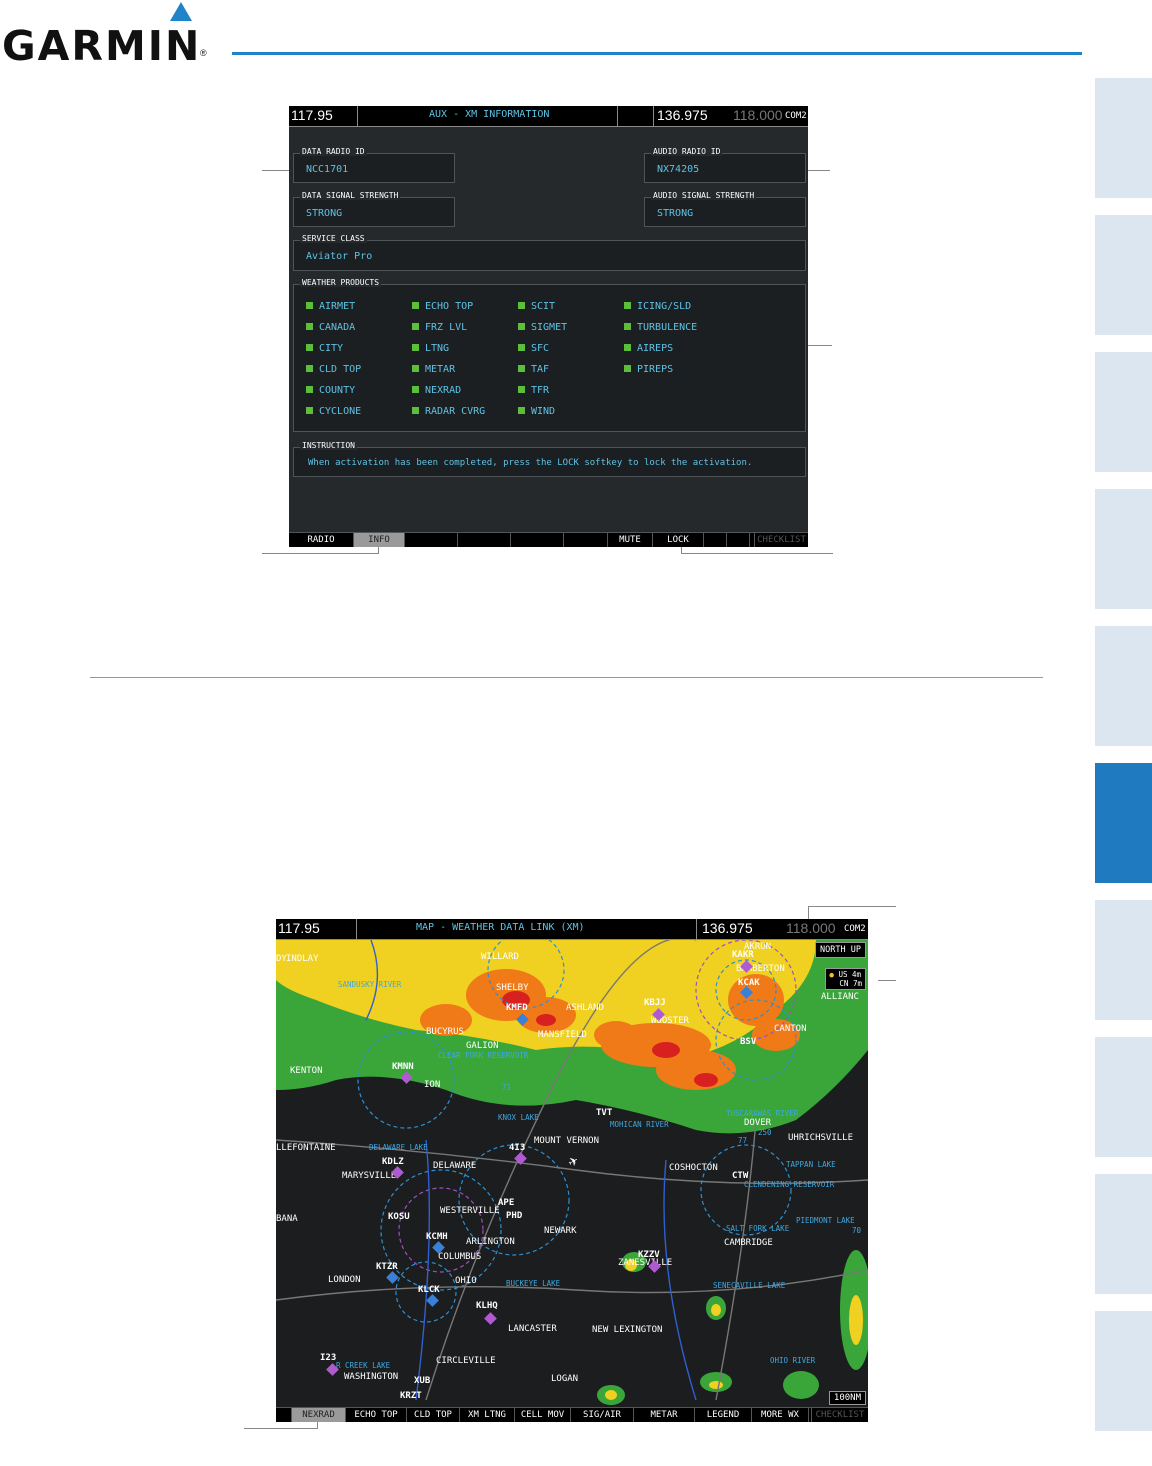 This screenshot has height=1466, width=1152. What do you see at coordinates (857, 974) in the screenshot?
I see `legend-us-value: 4m` at bounding box center [857, 974].